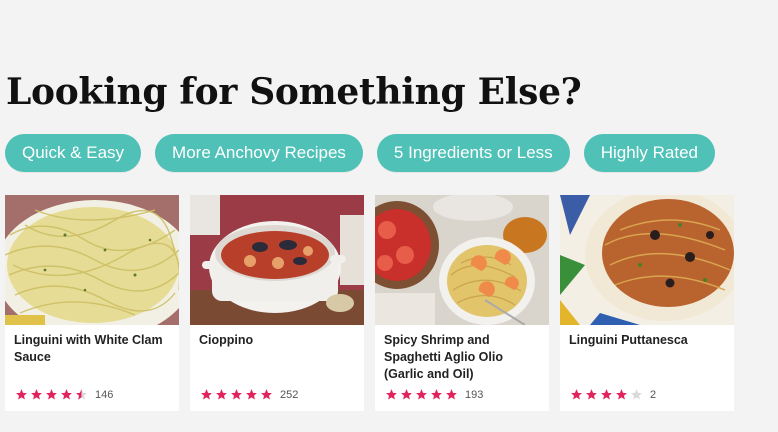  What do you see at coordinates (81, 394) in the screenshot?
I see `star-half-icon` at bounding box center [81, 394].